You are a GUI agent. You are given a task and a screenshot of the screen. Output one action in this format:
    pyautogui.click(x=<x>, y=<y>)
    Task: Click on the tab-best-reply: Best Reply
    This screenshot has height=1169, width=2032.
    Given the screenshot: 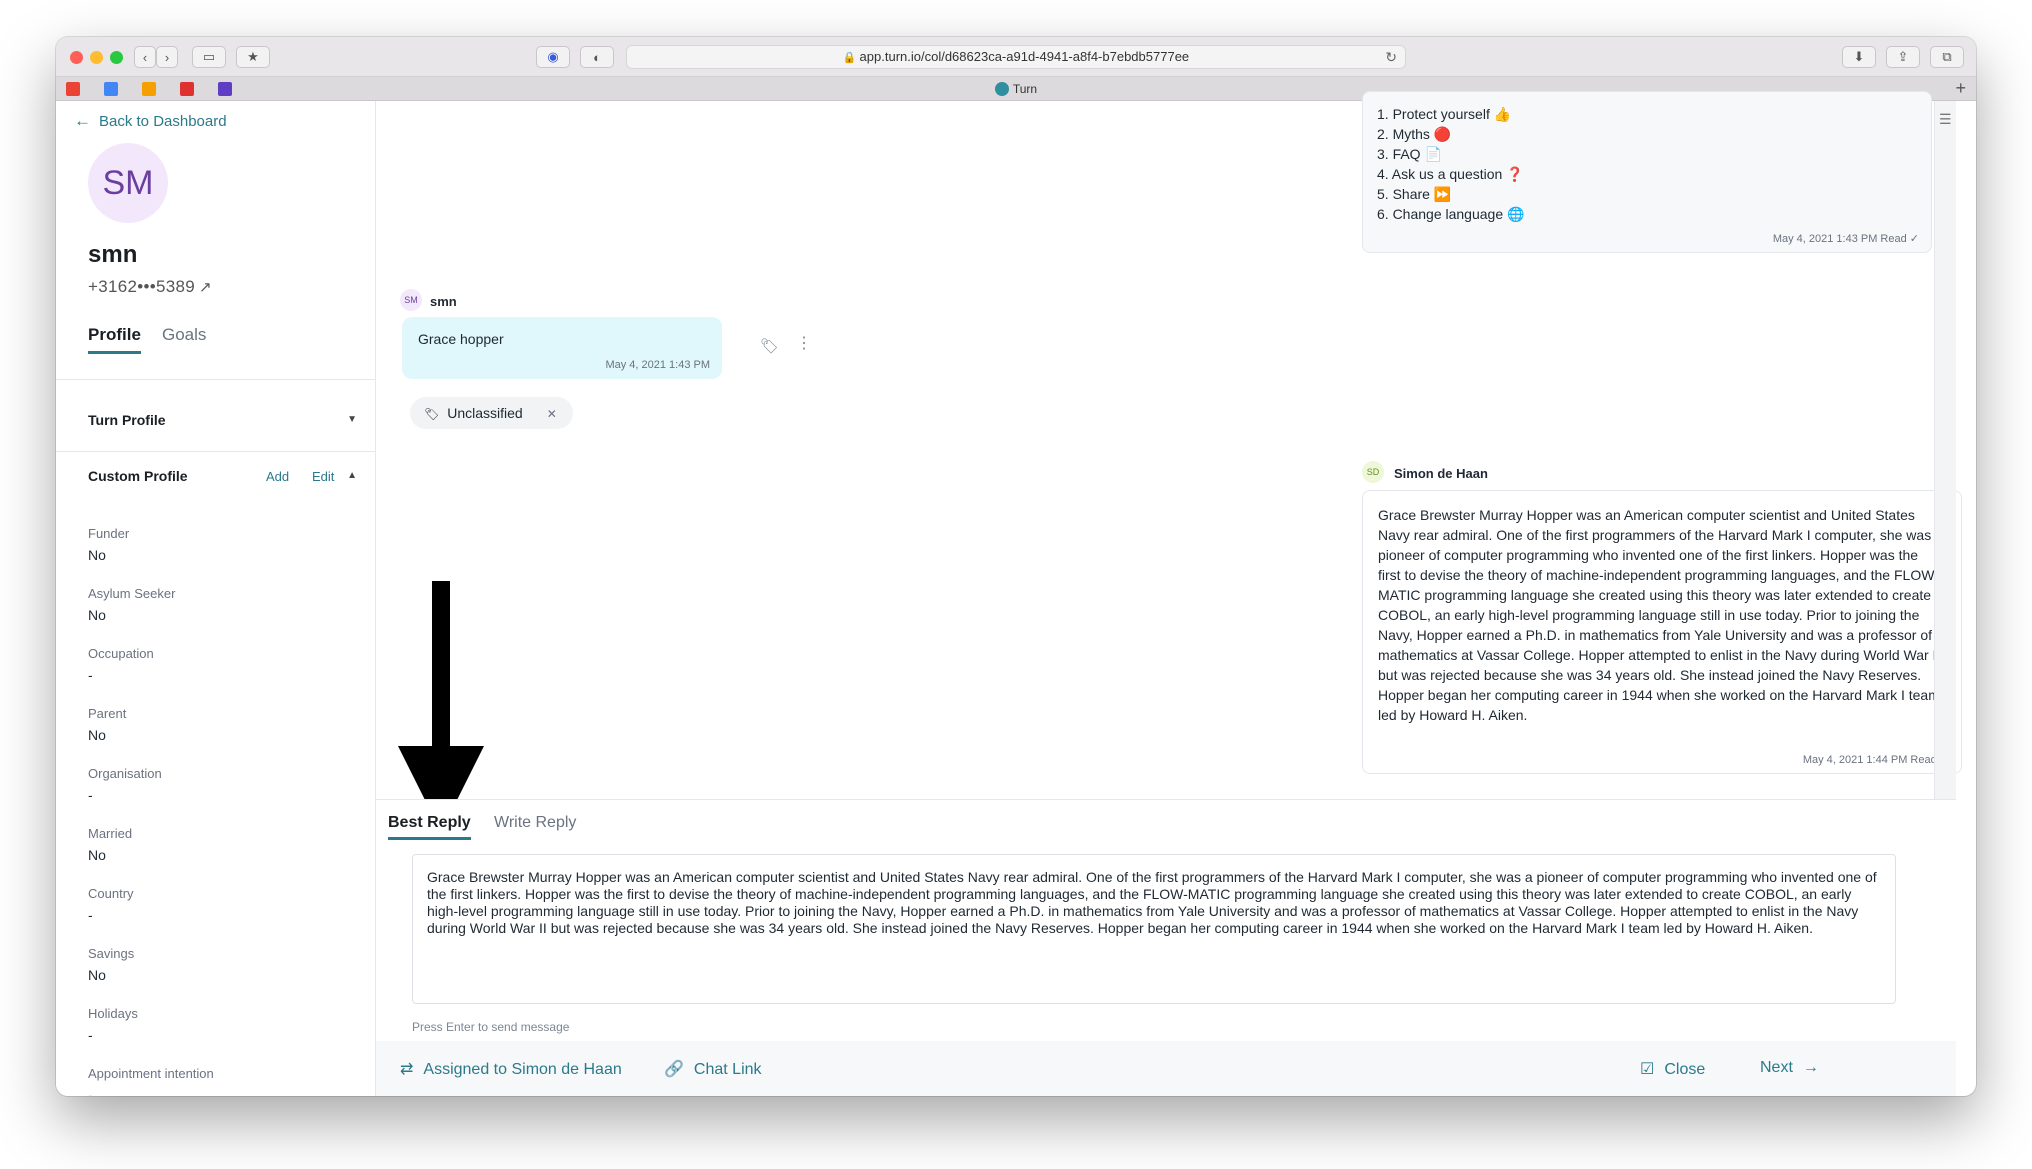 What is the action you would take?
    pyautogui.click(x=429, y=827)
    